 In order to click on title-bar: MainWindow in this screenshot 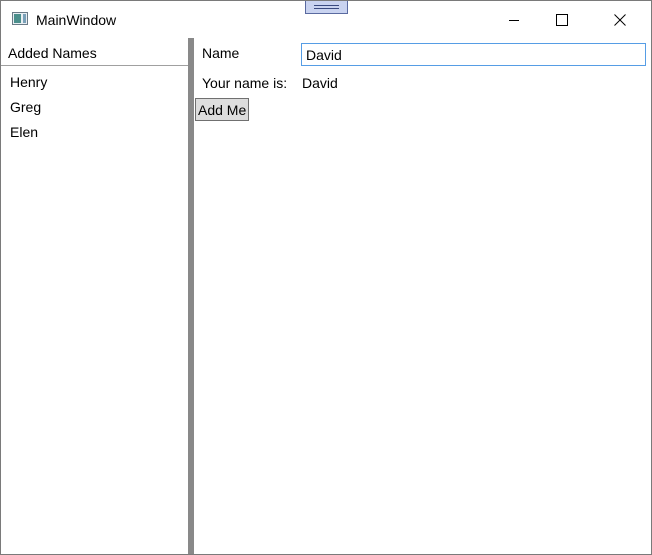, I will do `click(326, 19)`.